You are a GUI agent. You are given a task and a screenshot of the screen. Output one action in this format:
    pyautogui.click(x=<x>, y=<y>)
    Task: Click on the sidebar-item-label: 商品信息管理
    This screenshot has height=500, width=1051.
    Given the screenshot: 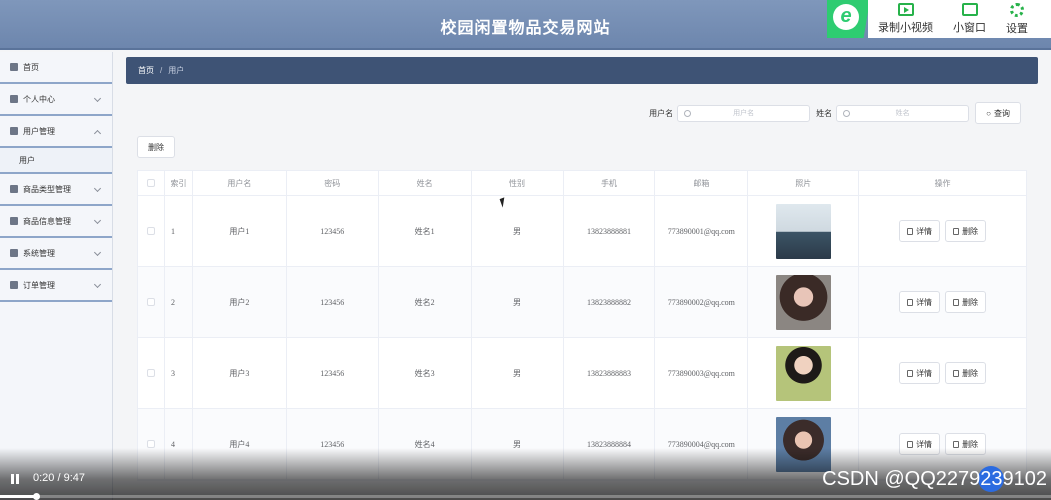 What is the action you would take?
    pyautogui.click(x=47, y=221)
    